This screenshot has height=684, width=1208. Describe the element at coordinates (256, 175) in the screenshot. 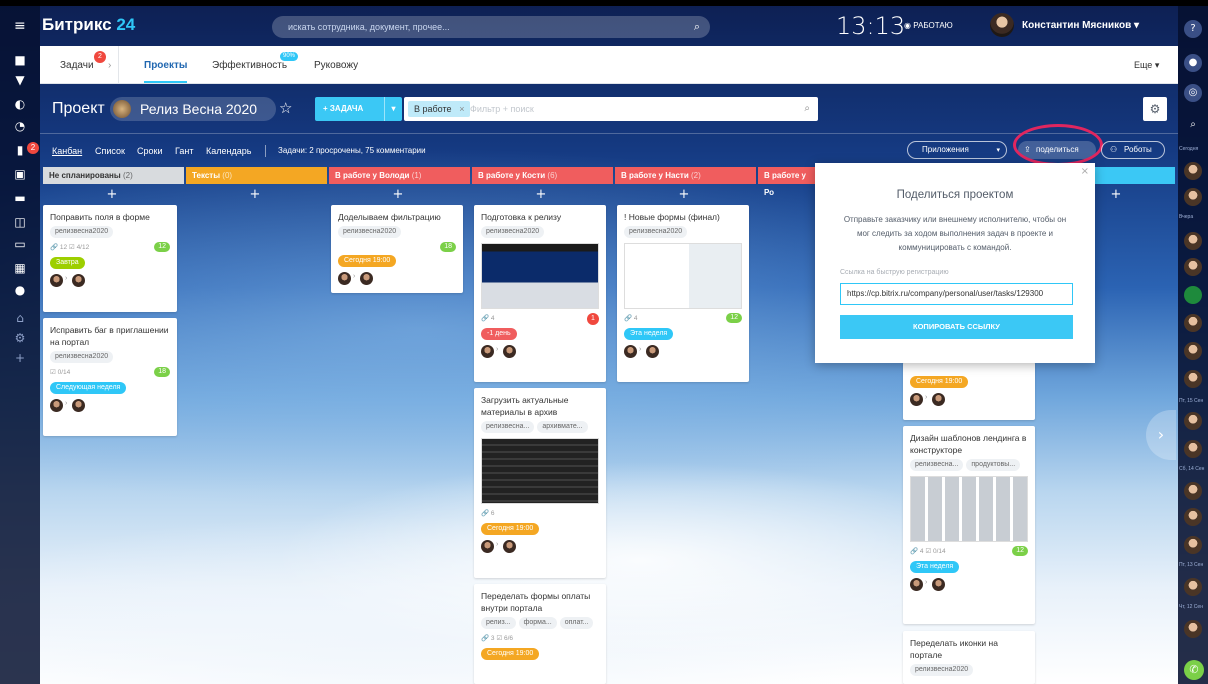

I see `column-header: Тексты (0)` at that location.